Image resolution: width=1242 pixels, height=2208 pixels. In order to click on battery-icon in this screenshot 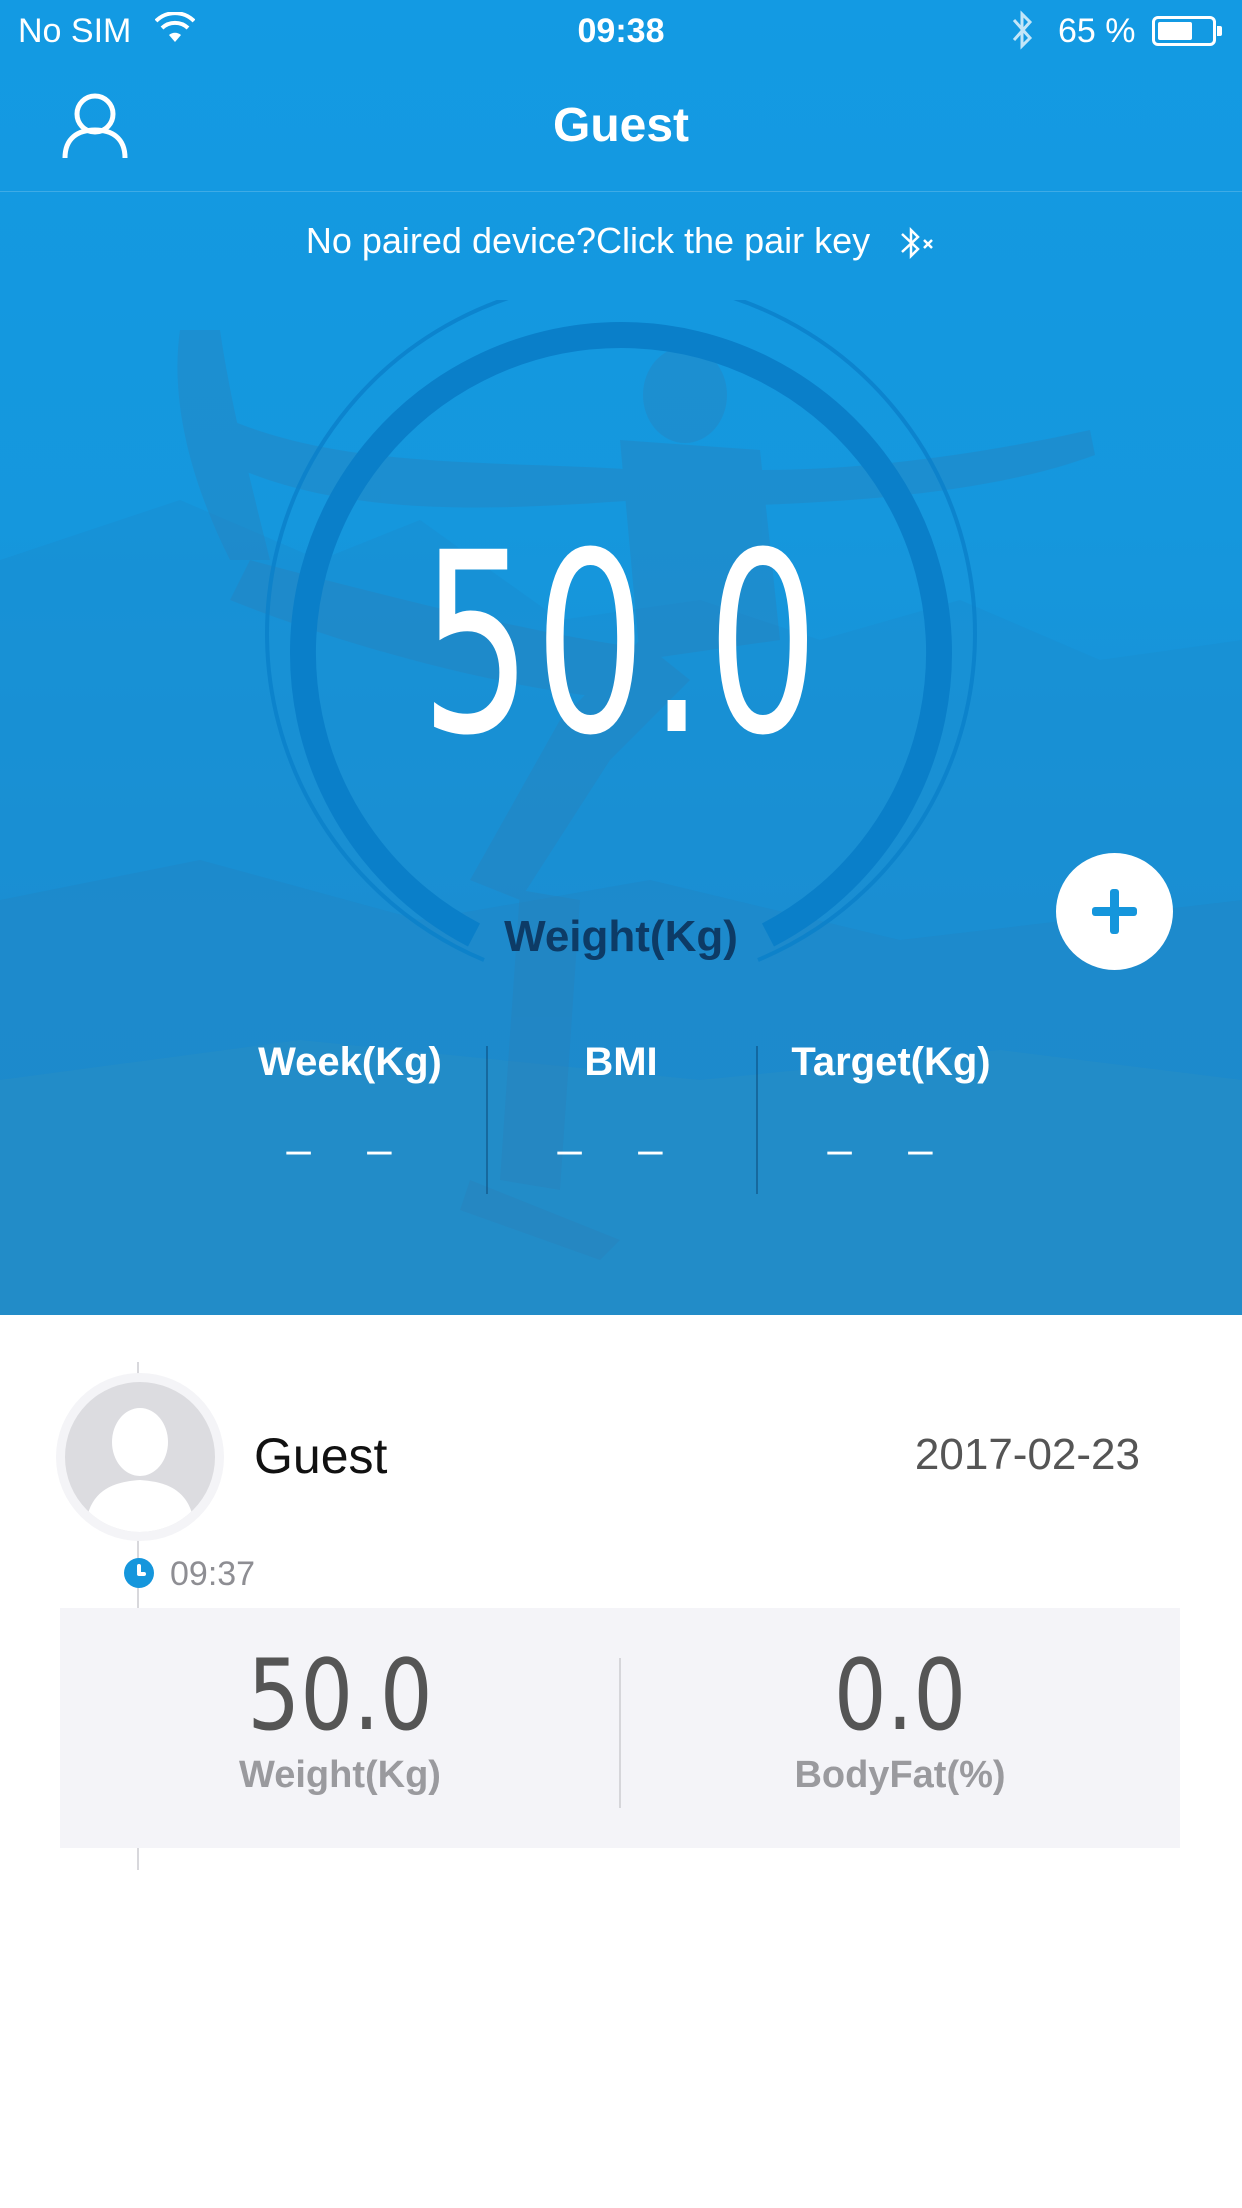, I will do `click(1187, 31)`.